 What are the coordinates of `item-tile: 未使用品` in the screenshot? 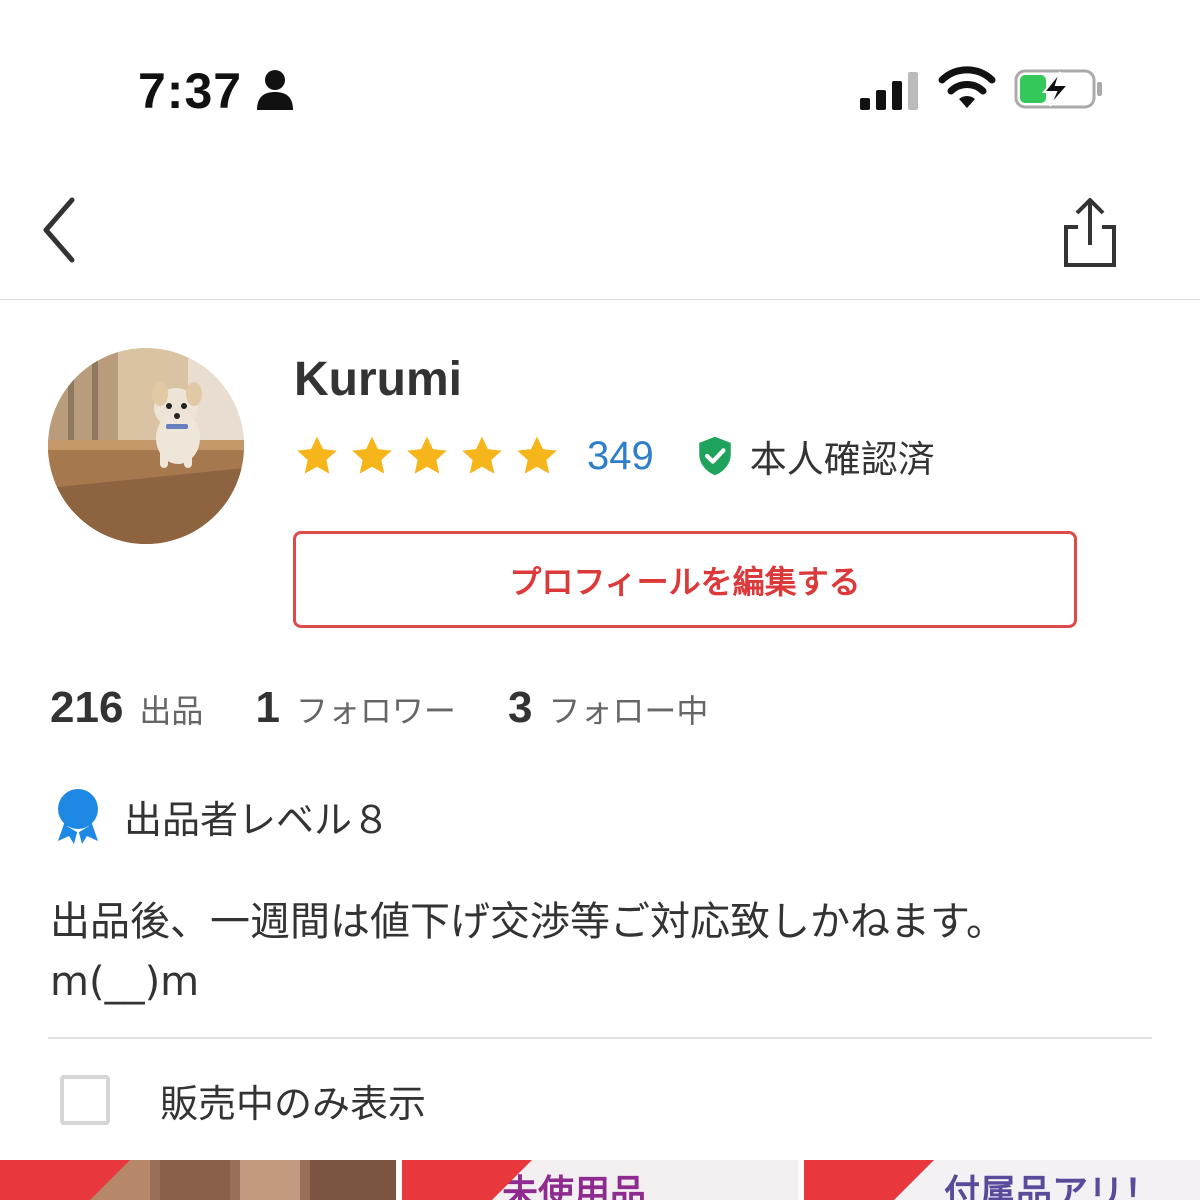 It's located at (600, 1180).